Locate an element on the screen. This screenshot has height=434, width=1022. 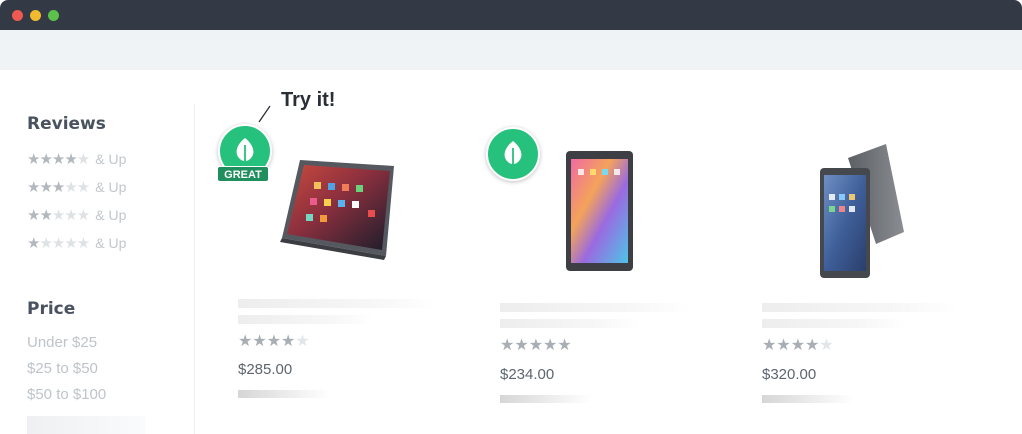
minimize-window-icon is located at coordinates (35, 15).